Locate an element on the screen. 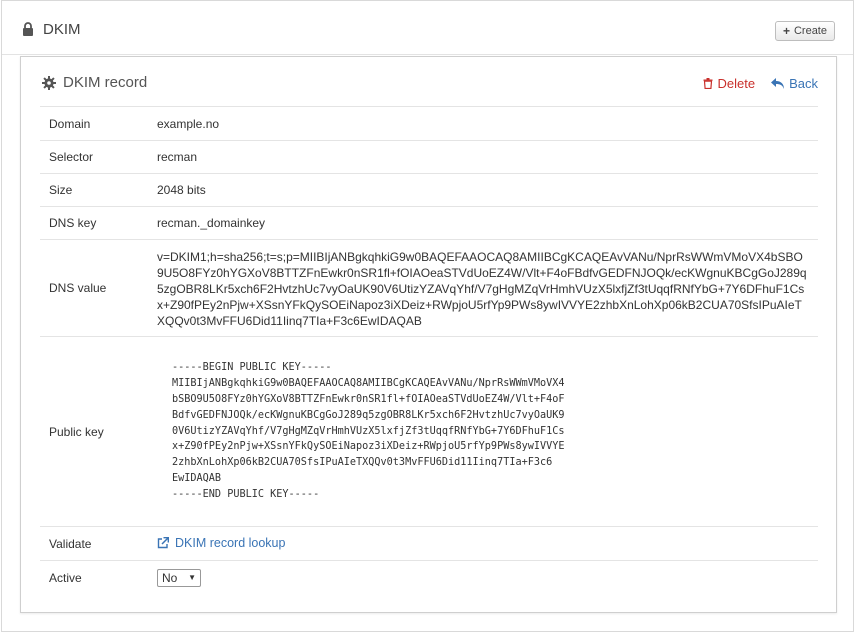  dns-value-label: DNS value is located at coordinates (94, 288).